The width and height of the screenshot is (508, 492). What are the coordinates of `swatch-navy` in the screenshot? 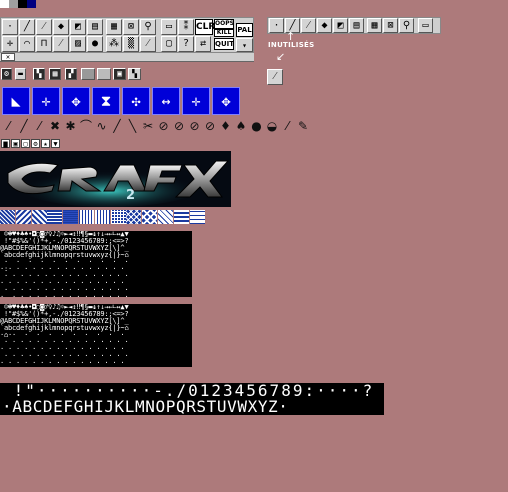 It's located at (31, 4).